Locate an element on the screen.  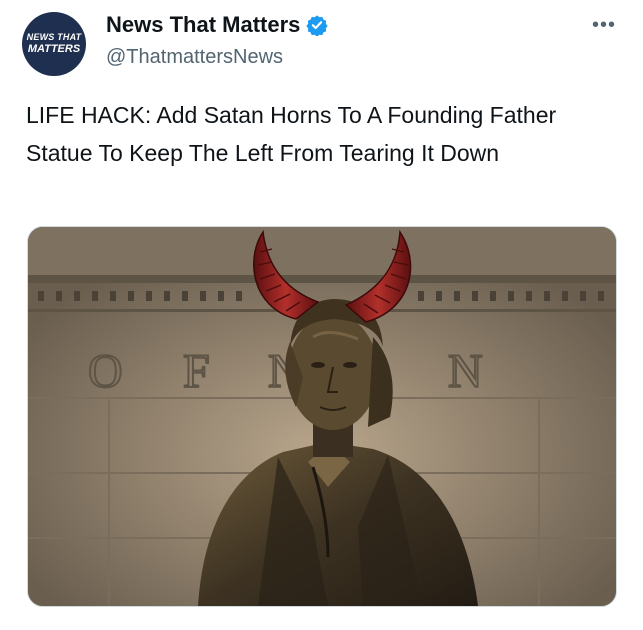
wall-letter: F is located at coordinates (196, 371).